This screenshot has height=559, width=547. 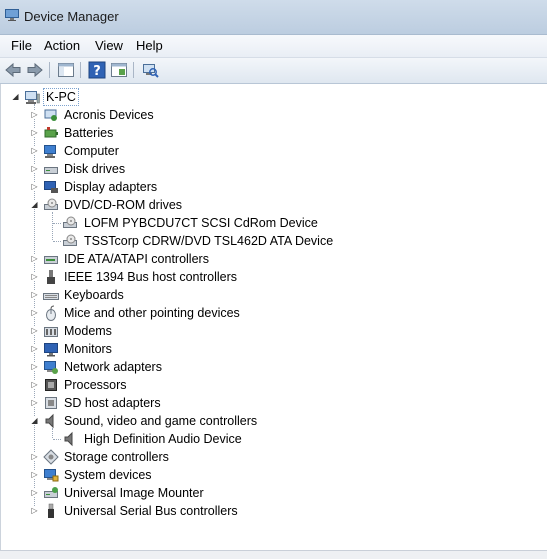 I want to click on tree-device-row: LOFM PYBCDU7CT SCSI CdRom Device, so click(x=271, y=223).